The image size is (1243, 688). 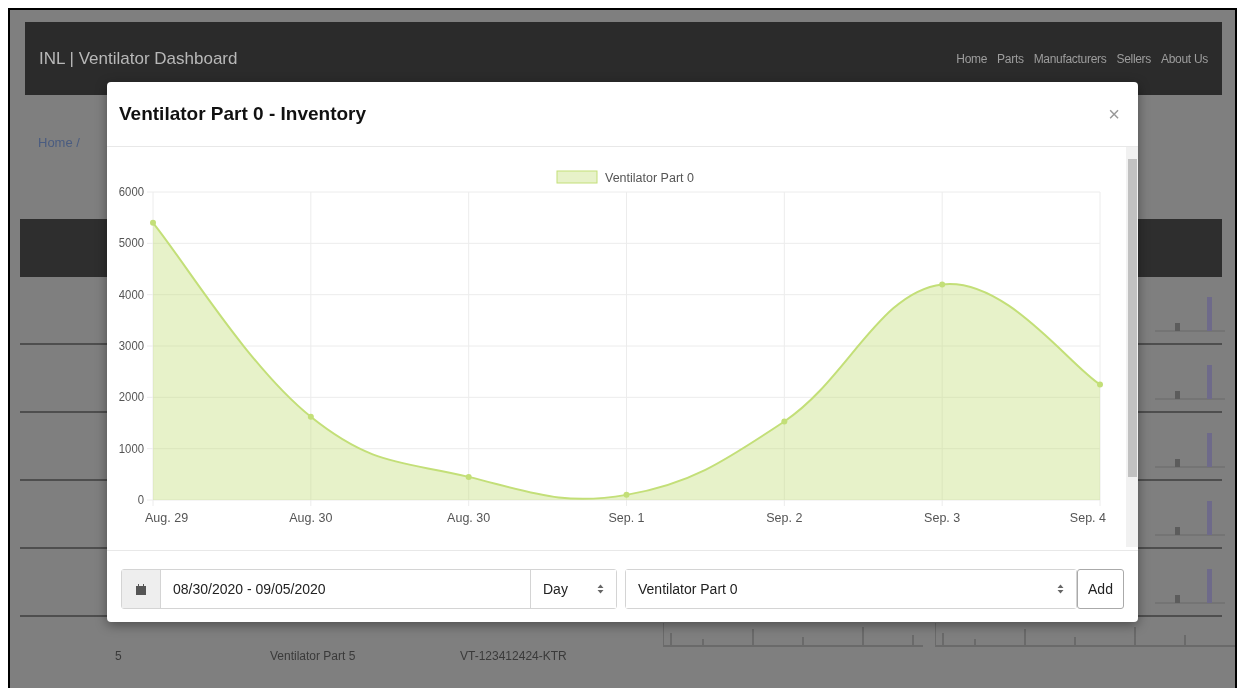 I want to click on nav-link: Manufacturers, so click(x=1070, y=58).